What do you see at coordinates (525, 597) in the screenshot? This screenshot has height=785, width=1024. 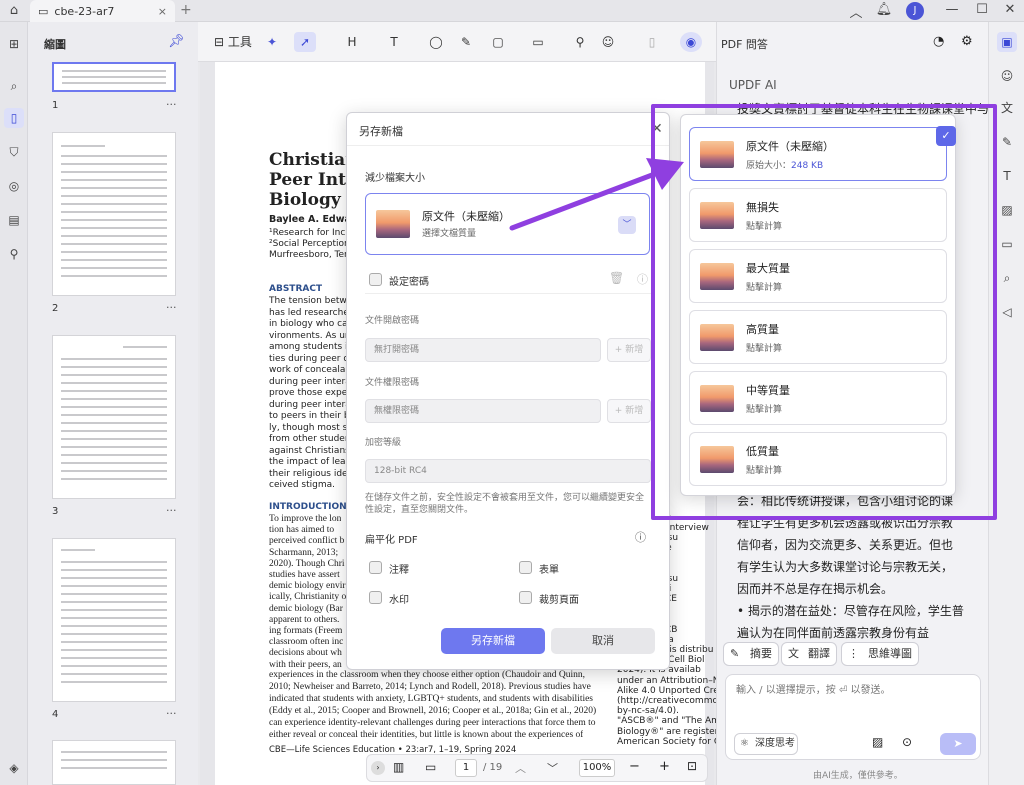 I see `flatten-crop-checkbox` at bounding box center [525, 597].